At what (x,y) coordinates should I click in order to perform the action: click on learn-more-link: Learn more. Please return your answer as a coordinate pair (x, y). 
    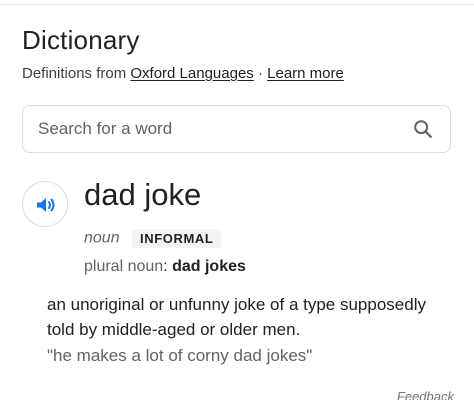
    Looking at the image, I should click on (305, 73).